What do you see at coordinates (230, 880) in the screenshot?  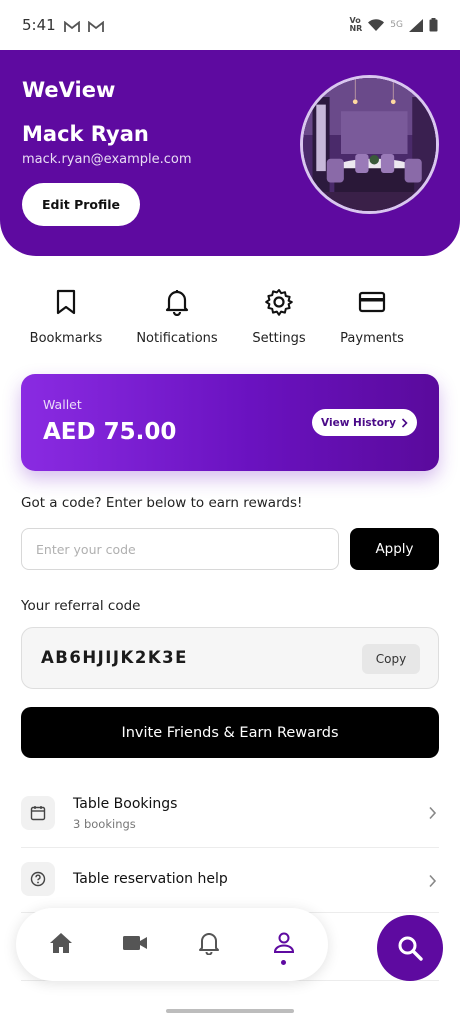 I see `list-item-reservation-help: Table reservation help` at bounding box center [230, 880].